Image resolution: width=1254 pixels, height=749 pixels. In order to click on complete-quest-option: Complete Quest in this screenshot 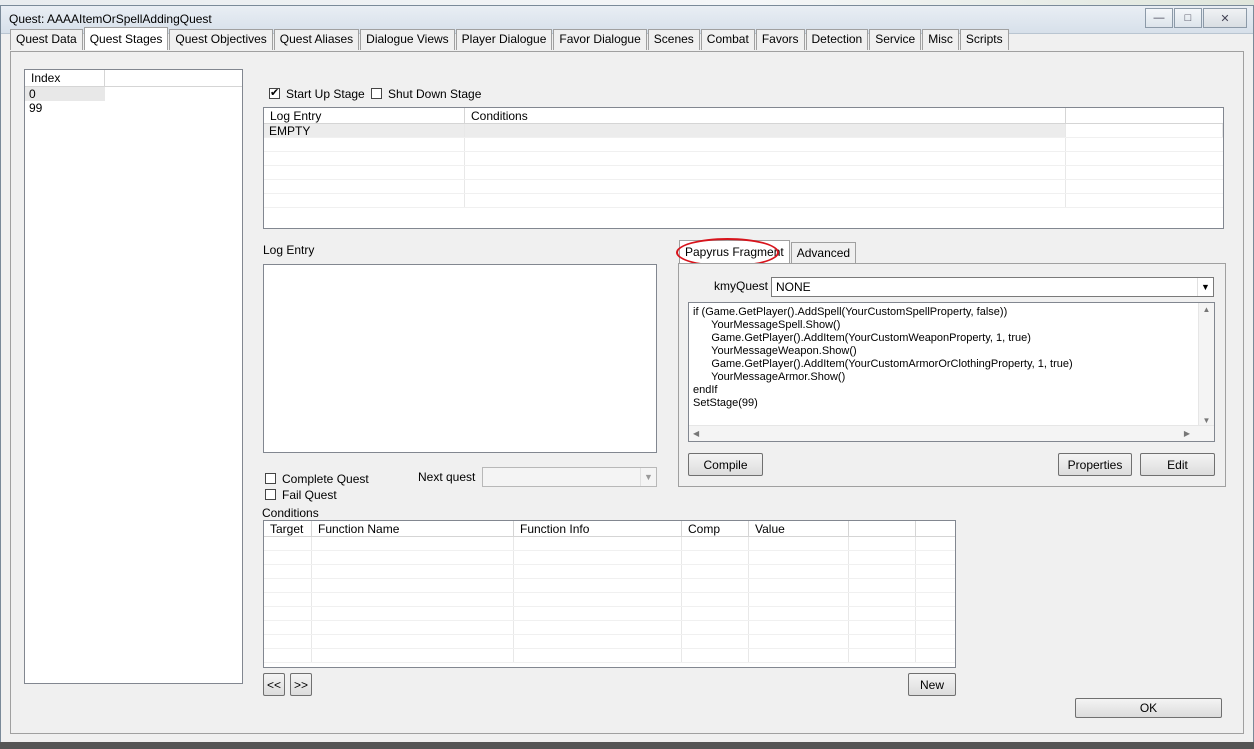, I will do `click(317, 478)`.